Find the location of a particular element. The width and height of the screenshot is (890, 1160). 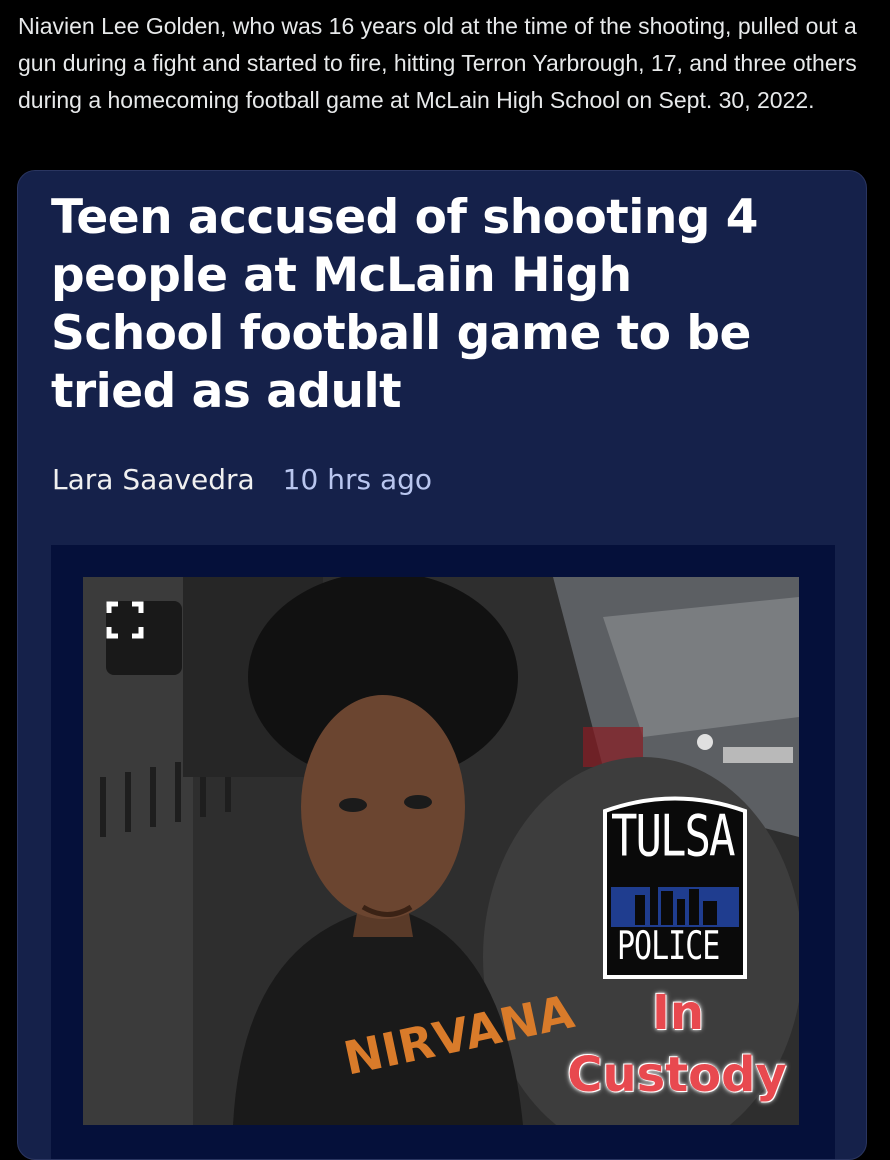

expand-icon is located at coordinates (125, 620).